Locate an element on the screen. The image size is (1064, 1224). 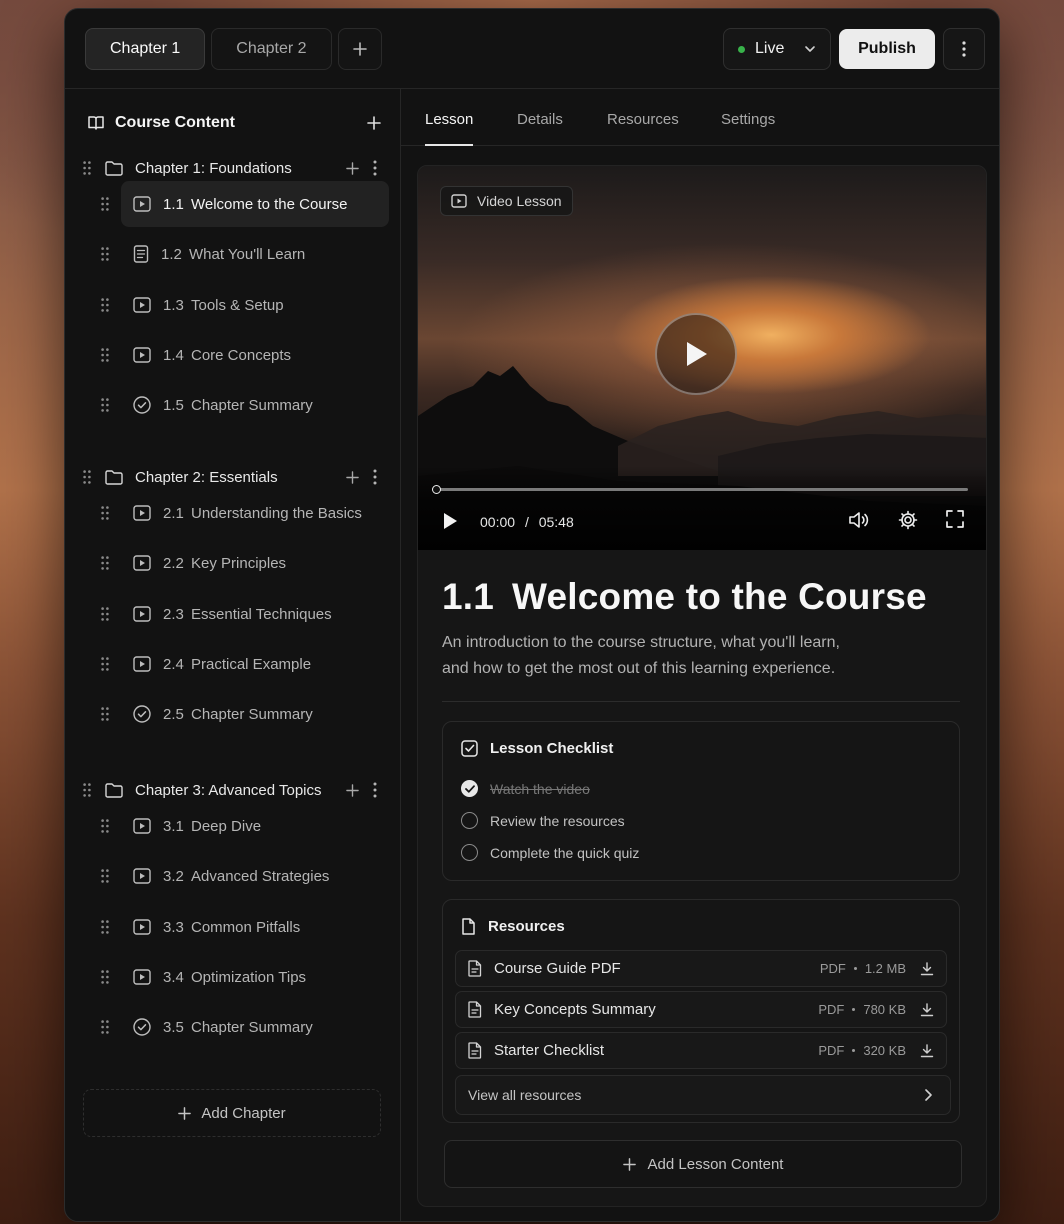
lesson-item: 1.3 Tools & Setup is located at coordinates (243, 305).